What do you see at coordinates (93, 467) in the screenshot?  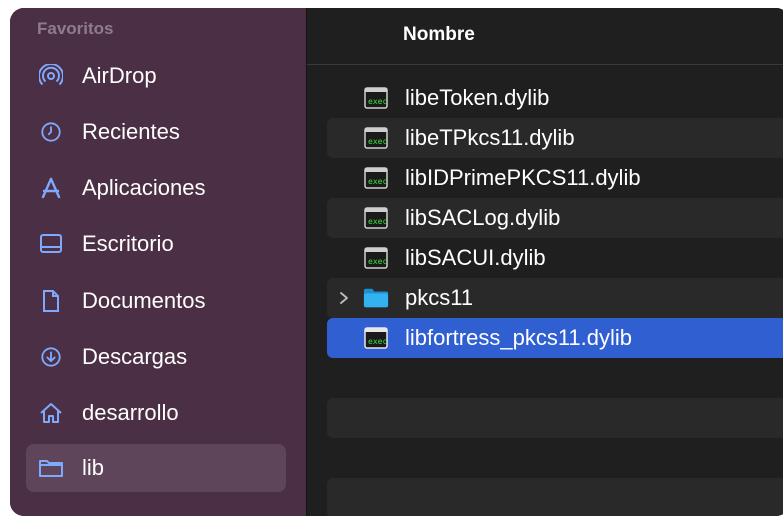 I see `sidebar-item-label: lib` at bounding box center [93, 467].